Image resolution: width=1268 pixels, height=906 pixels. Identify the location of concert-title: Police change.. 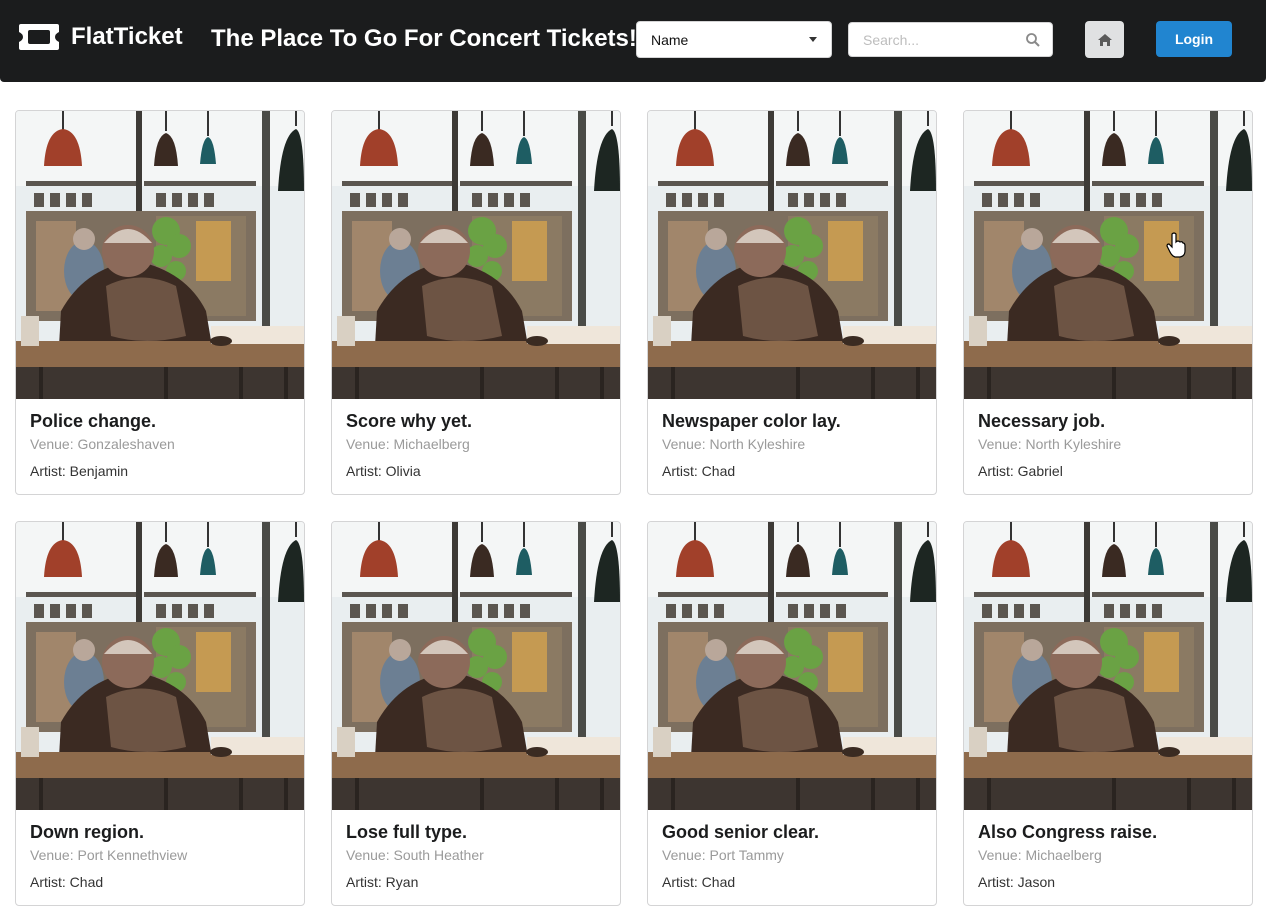
(93, 421).